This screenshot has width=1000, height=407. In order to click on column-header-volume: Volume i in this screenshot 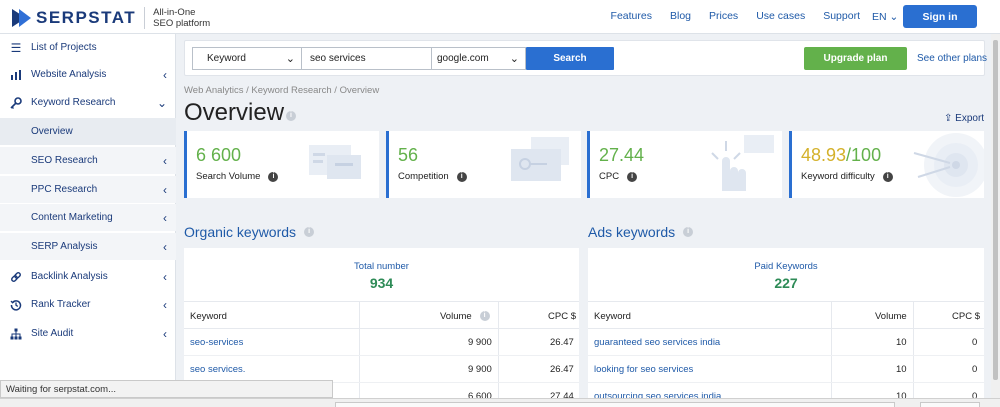, I will do `click(465, 316)`.